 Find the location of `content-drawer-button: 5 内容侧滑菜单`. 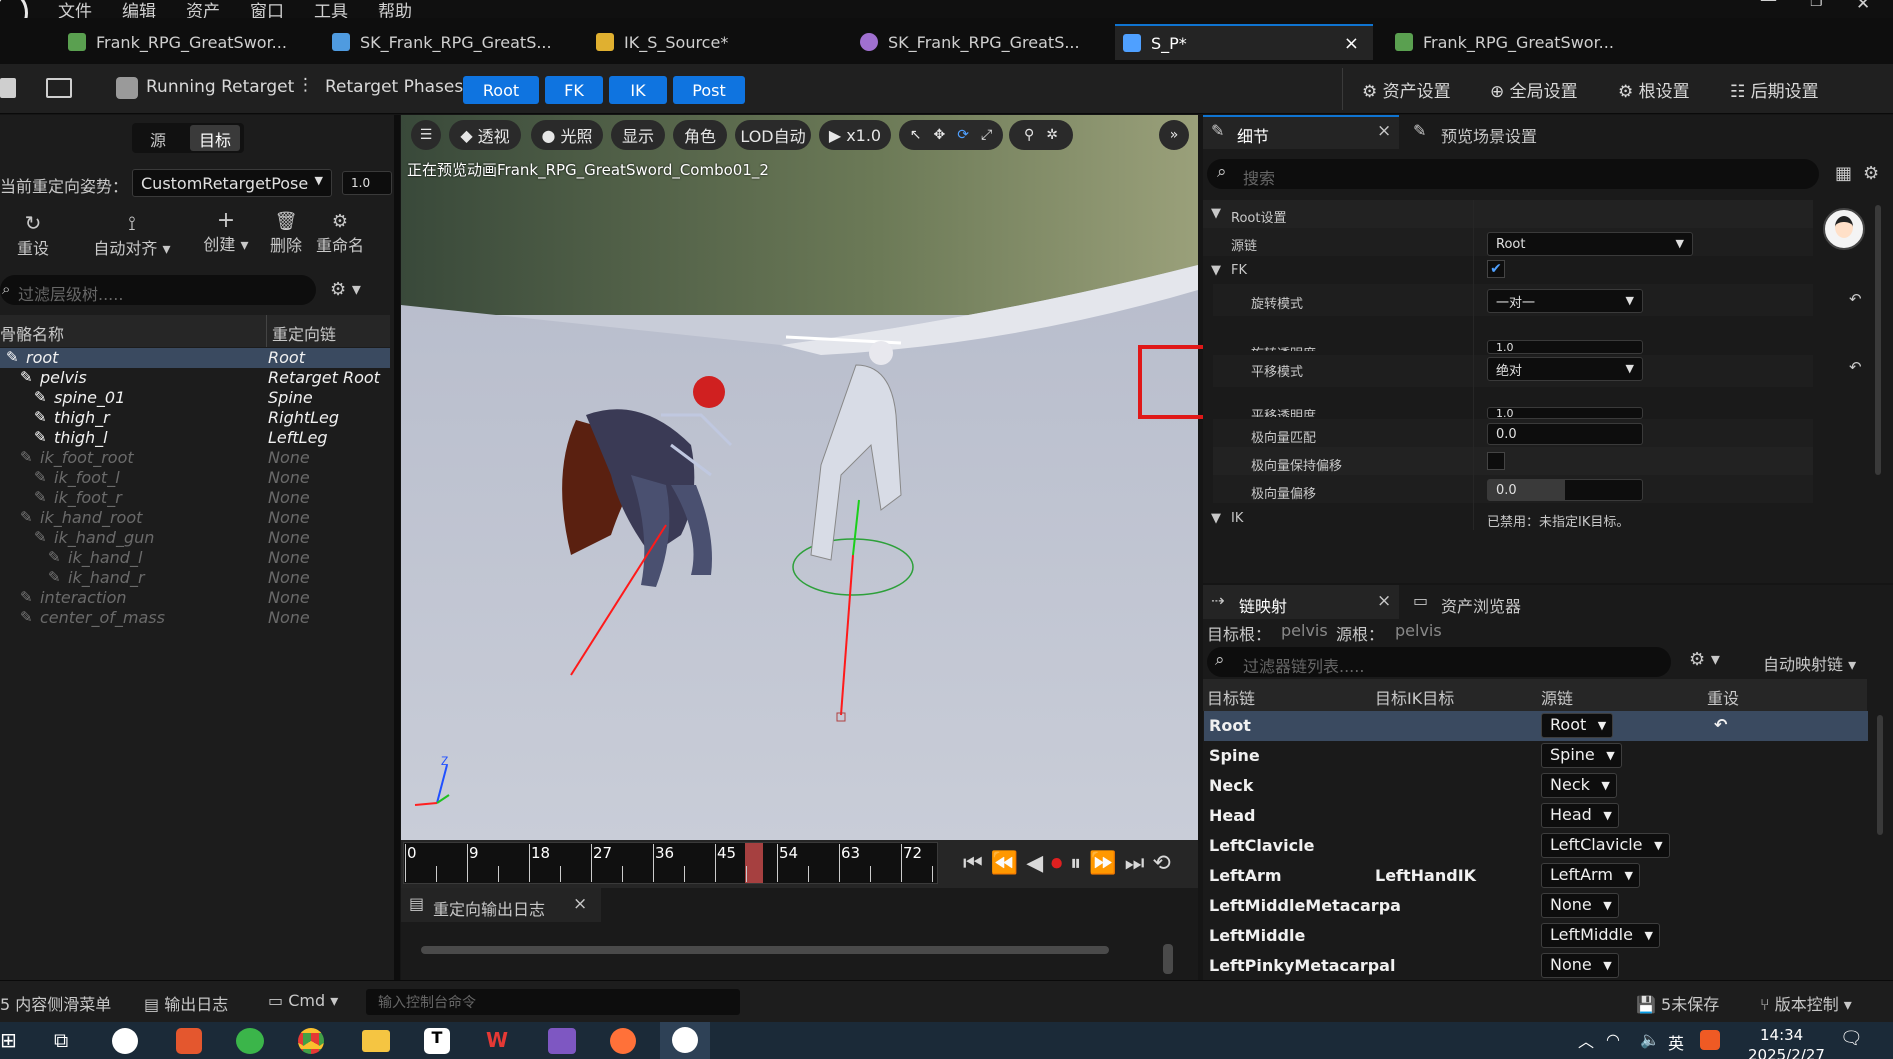

content-drawer-button: 5 内容侧滑菜单 is located at coordinates (55, 1003).